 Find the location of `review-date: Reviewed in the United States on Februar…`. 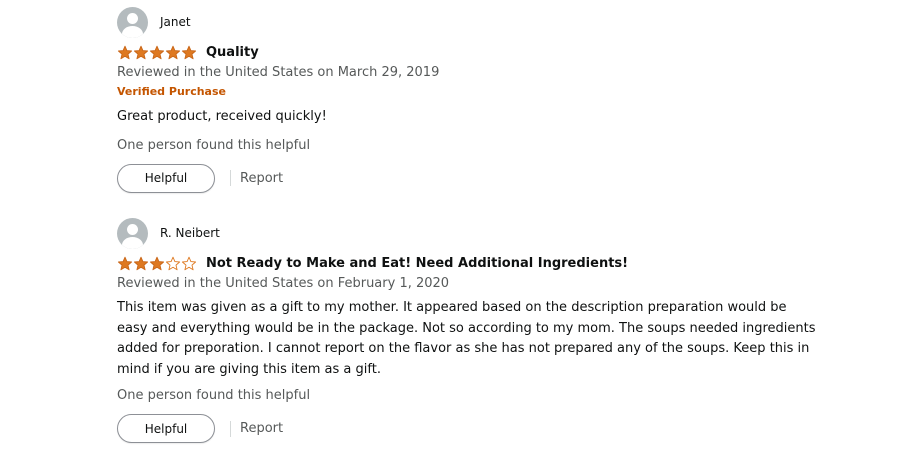

review-date: Reviewed in the United States on Februar… is located at coordinates (283, 283).